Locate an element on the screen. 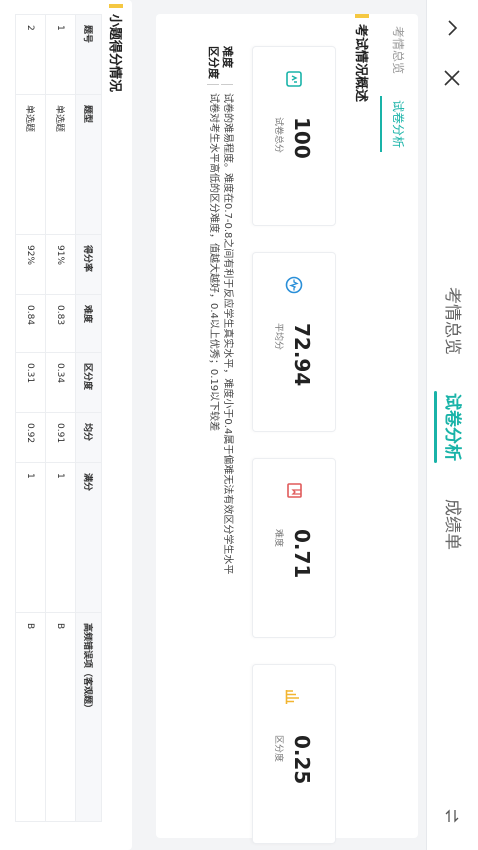  table-cell: 0.91 is located at coordinates (60, 437).